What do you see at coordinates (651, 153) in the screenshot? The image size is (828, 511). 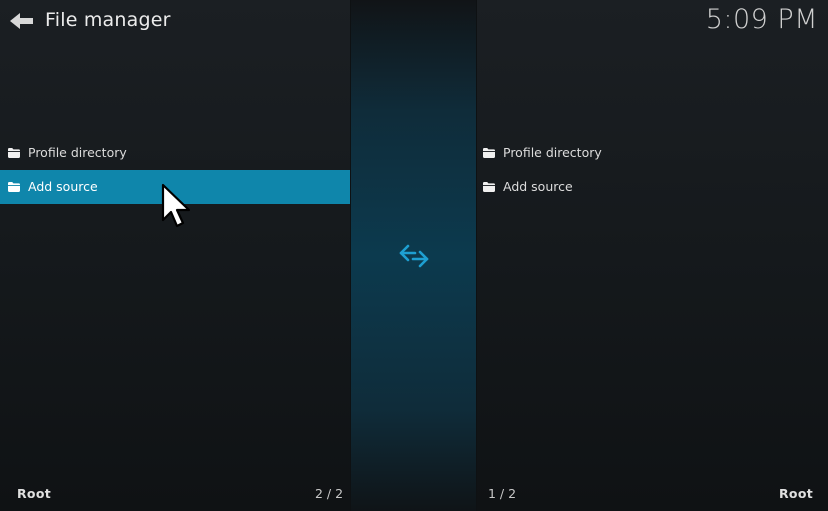 I see `right-list-item-profile-directory: Profile directory` at bounding box center [651, 153].